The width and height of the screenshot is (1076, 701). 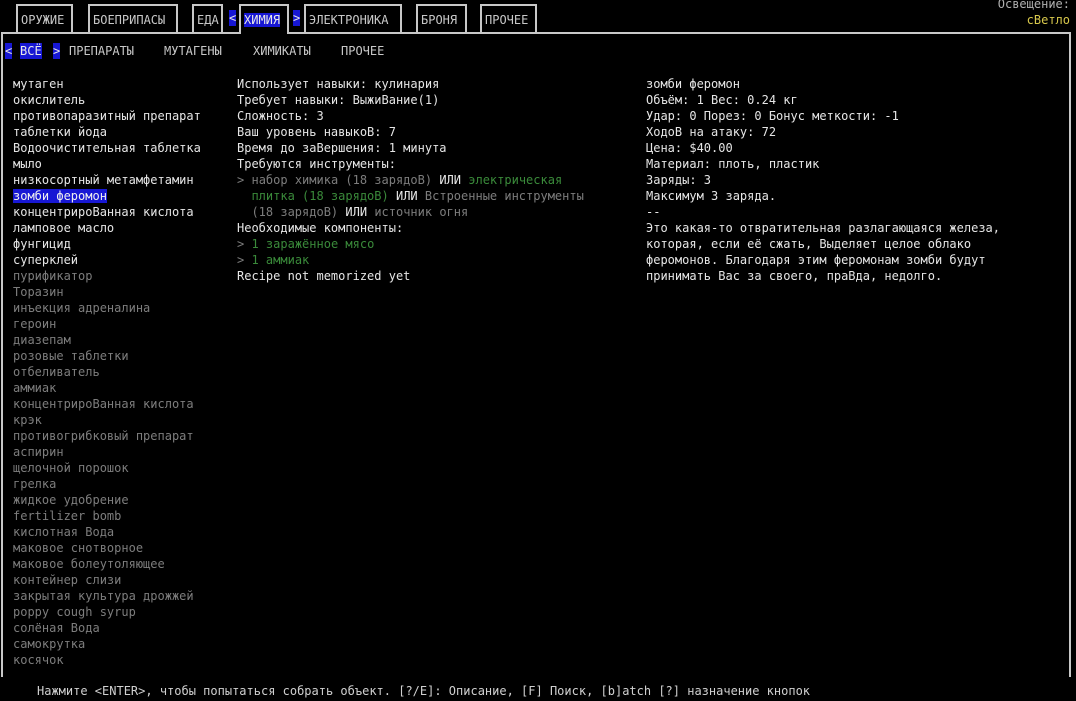 I want to click on item-volume-weight: Объём: 1 Вес: 0.24 кг, so click(x=722, y=100).